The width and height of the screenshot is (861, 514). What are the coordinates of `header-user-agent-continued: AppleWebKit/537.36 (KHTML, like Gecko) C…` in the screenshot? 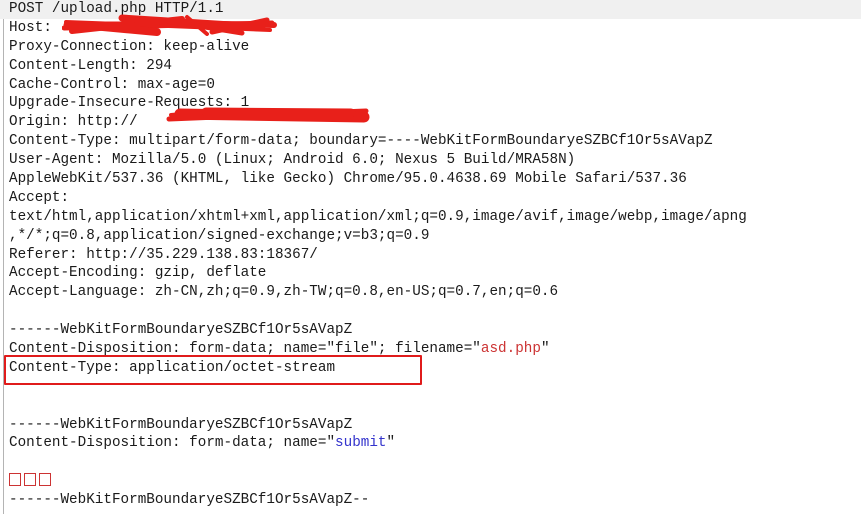 It's located at (348, 179).